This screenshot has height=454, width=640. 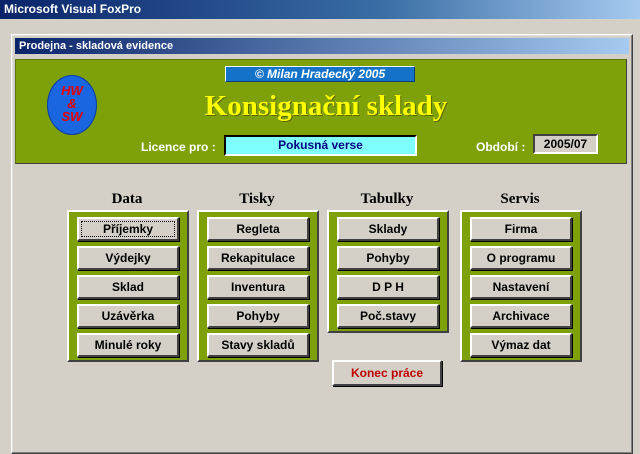 I want to click on vydejky-button: Výdejky, so click(x=128, y=258).